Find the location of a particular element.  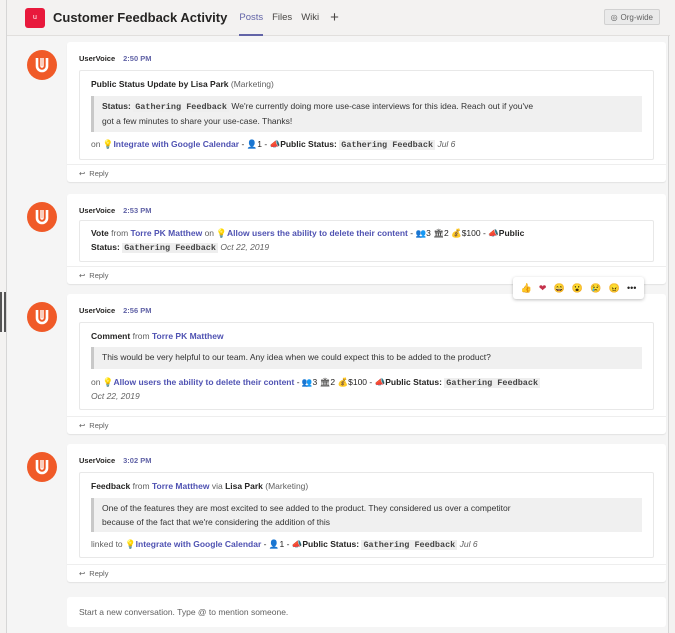

by-label: by is located at coordinates (183, 84).